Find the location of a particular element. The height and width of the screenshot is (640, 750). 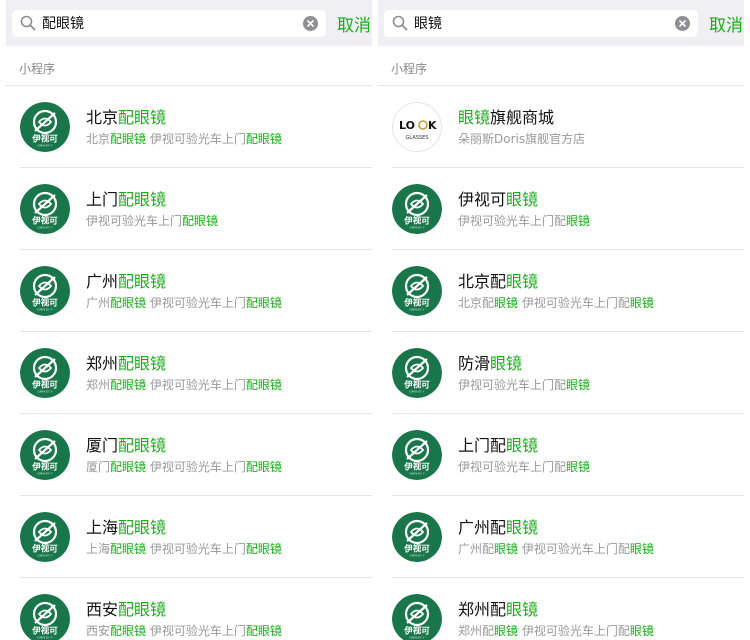

mini-program-item: 伊视可 GMW-EY·Y 西安配眼镜西安配眼镜 伊视可验光车上门配眼镜 is located at coordinates (189, 609).